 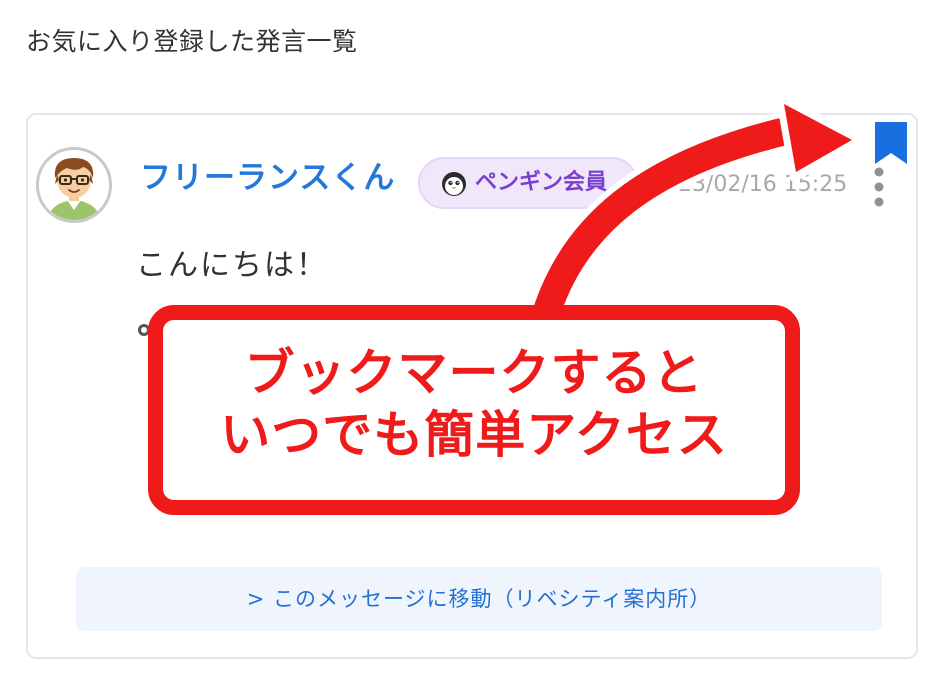 I want to click on avatar, so click(x=74, y=185).